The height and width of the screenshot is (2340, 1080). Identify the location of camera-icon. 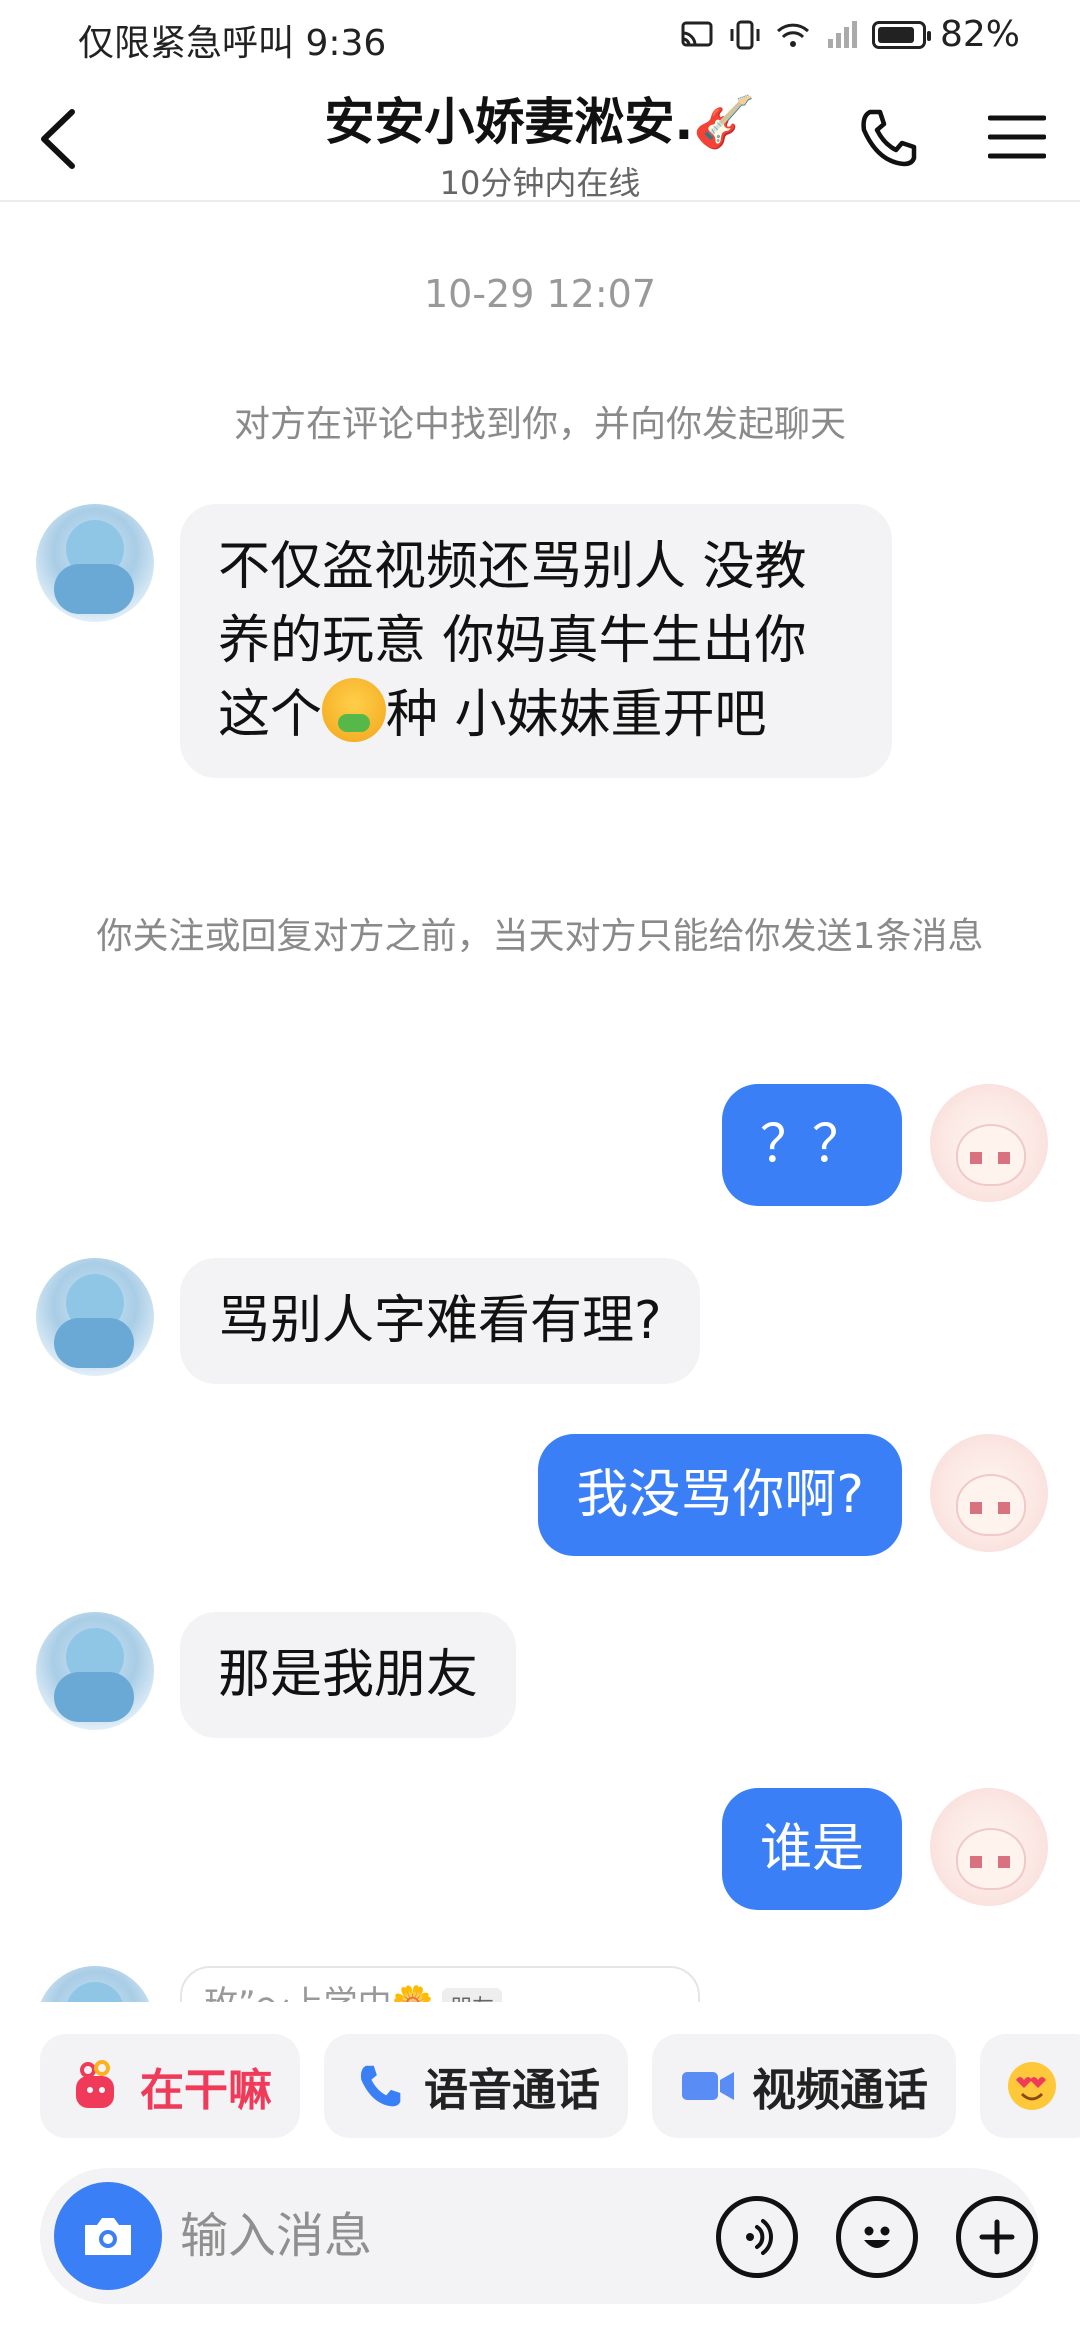
(108, 2236).